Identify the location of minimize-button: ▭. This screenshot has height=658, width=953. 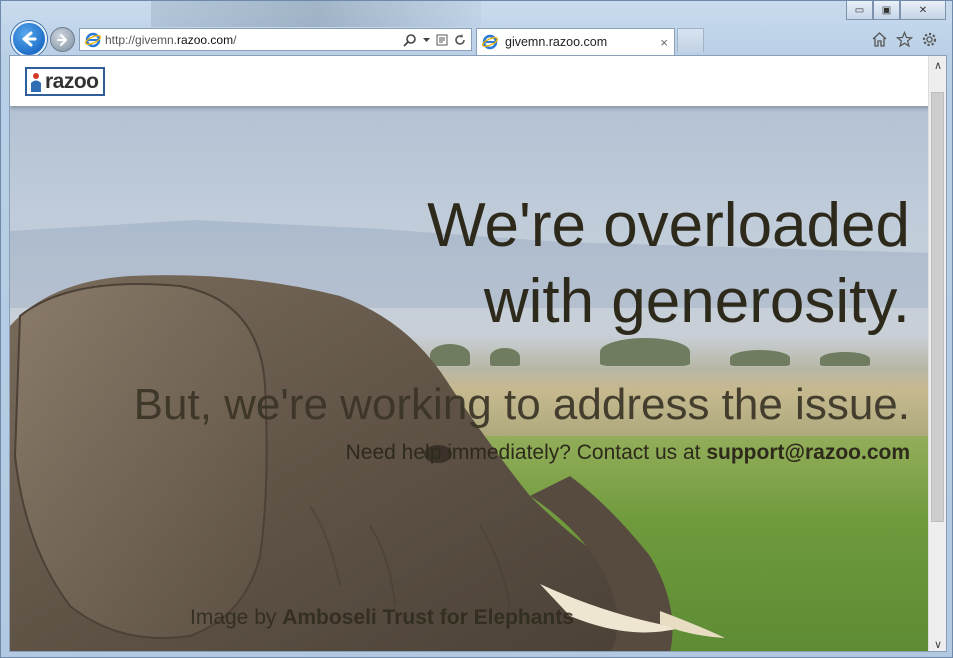
(859, 10).